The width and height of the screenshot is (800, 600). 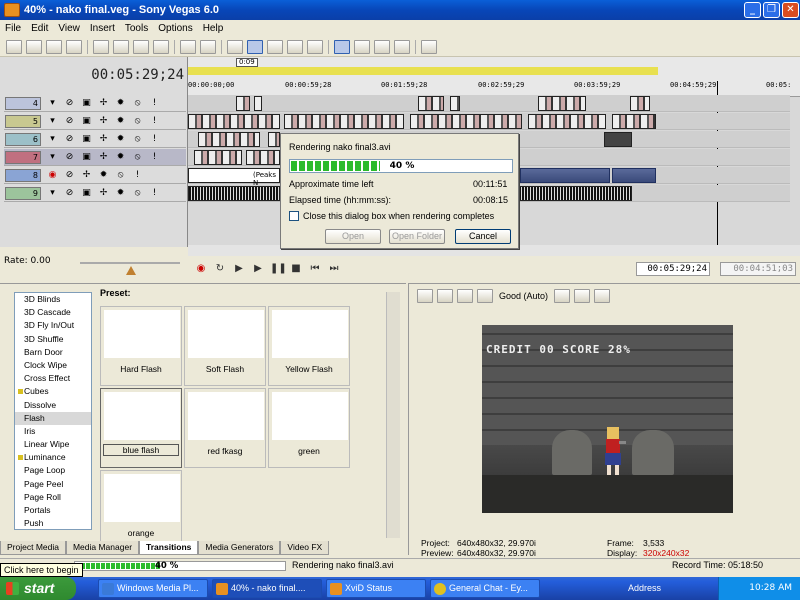 I want to click on track-header: 6 ▾ ⊘ ▣ ✢ ✹ ⦸!, so click(x=95, y=139).